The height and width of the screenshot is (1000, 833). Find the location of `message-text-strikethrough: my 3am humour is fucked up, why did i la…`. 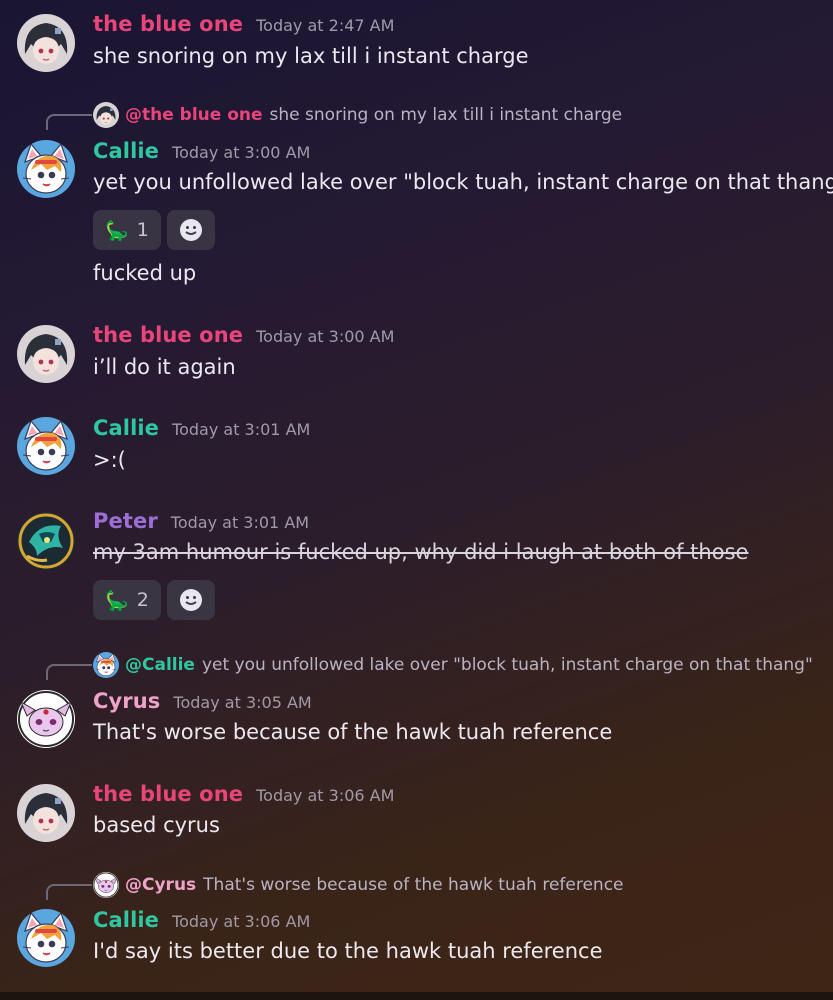

message-text-strikethrough: my 3am humour is fucked up, why did i la… is located at coordinates (421, 552).